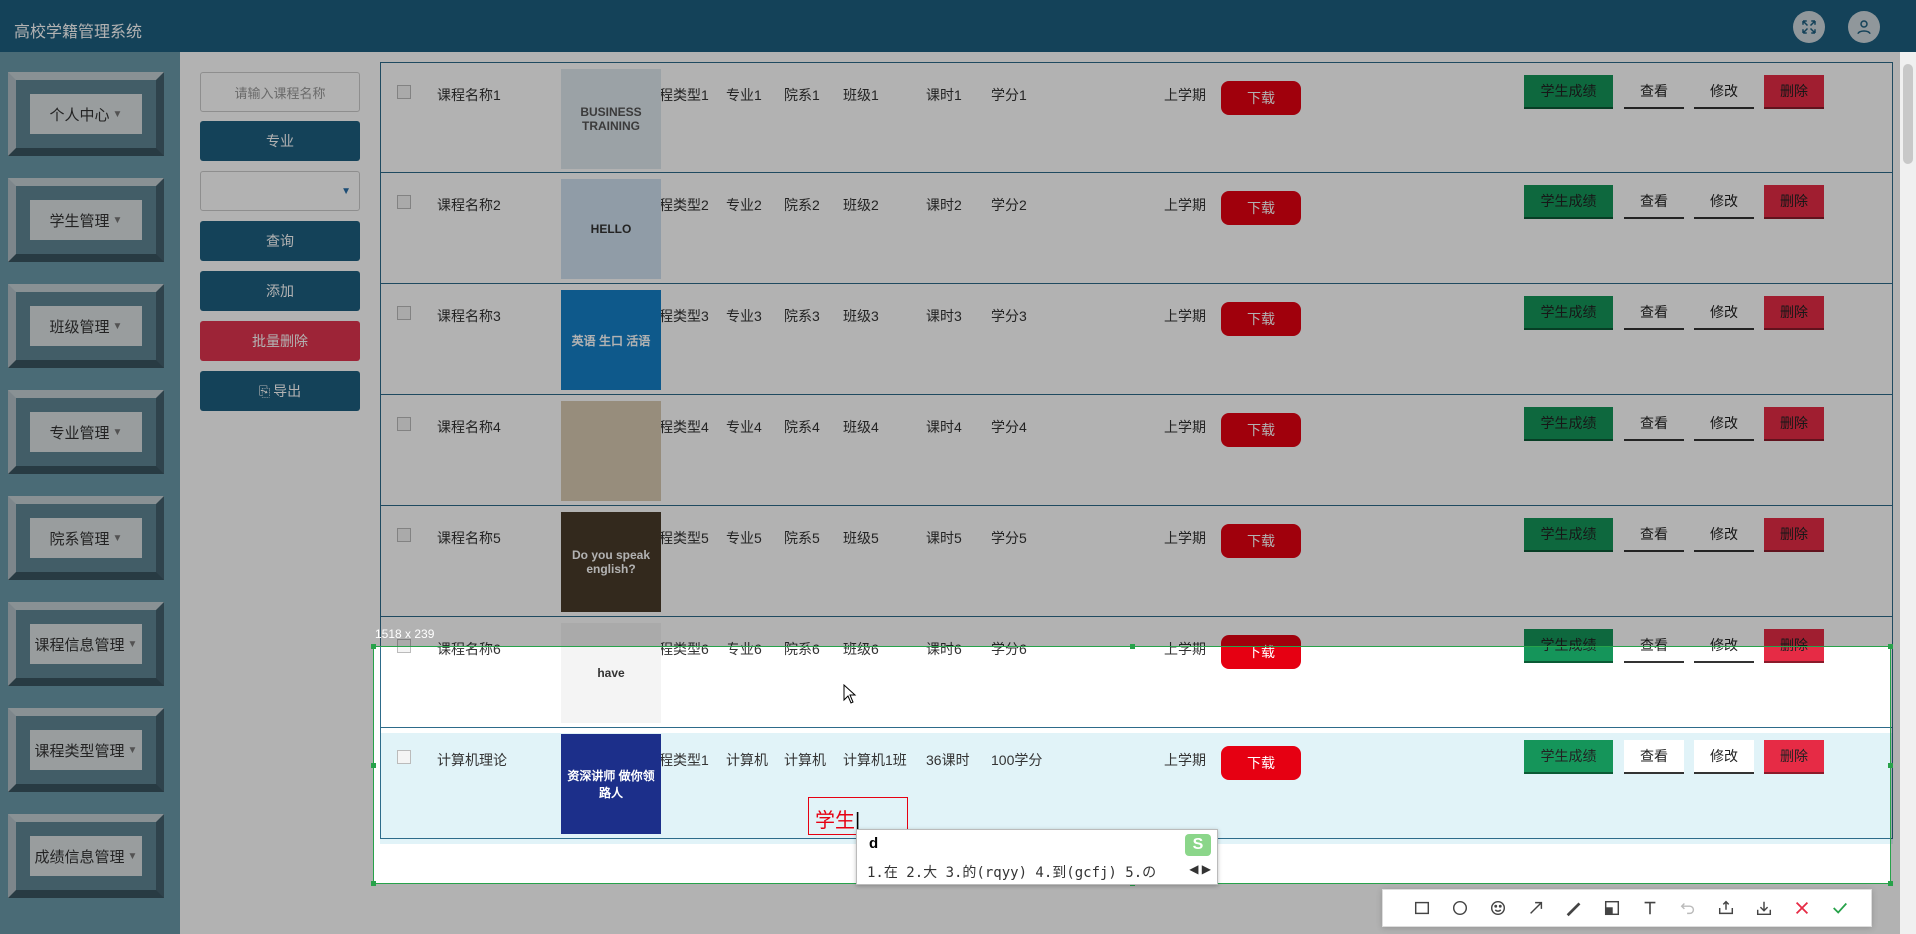 The height and width of the screenshot is (934, 1916). Describe the element at coordinates (1200, 869) in the screenshot. I see `ime-next-page-icon: ◀ ▶` at that location.